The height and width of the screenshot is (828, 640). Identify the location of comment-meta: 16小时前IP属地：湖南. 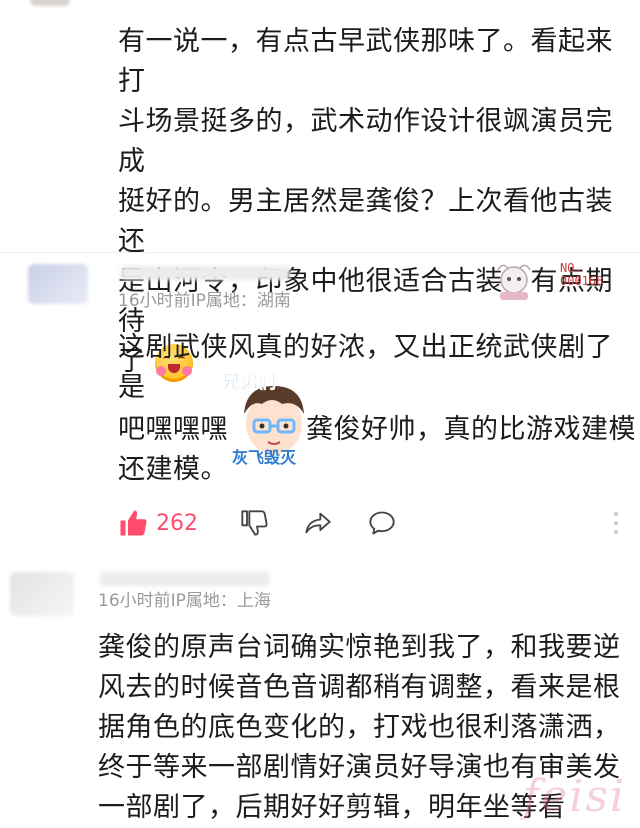
(204, 301).